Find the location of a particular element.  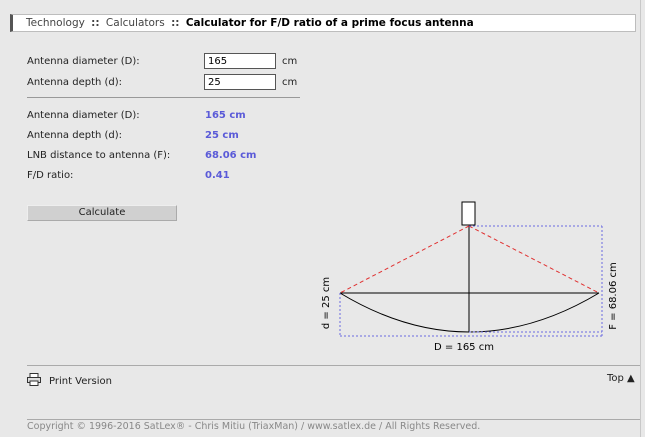

diameter-input is located at coordinates (240, 61).